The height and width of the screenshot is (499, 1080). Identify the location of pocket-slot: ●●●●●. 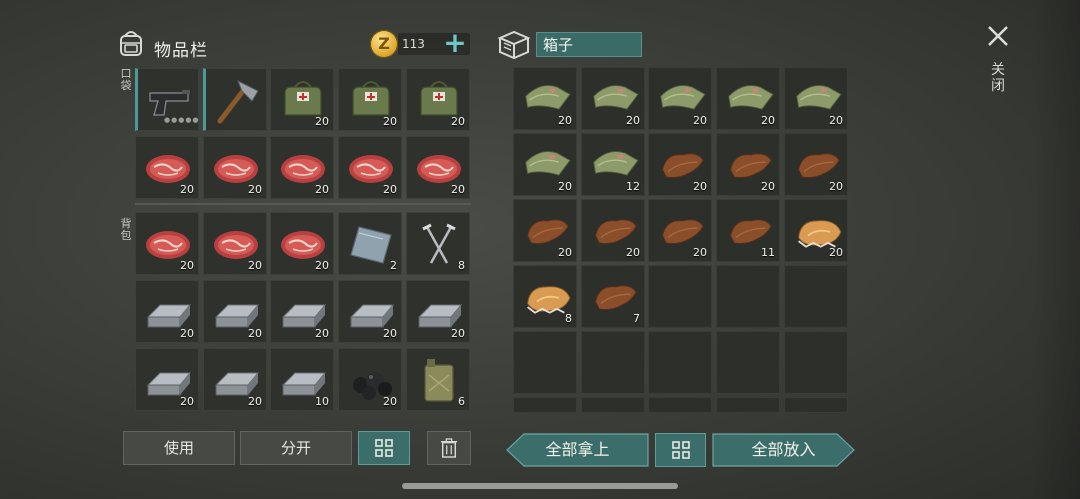
(167, 99).